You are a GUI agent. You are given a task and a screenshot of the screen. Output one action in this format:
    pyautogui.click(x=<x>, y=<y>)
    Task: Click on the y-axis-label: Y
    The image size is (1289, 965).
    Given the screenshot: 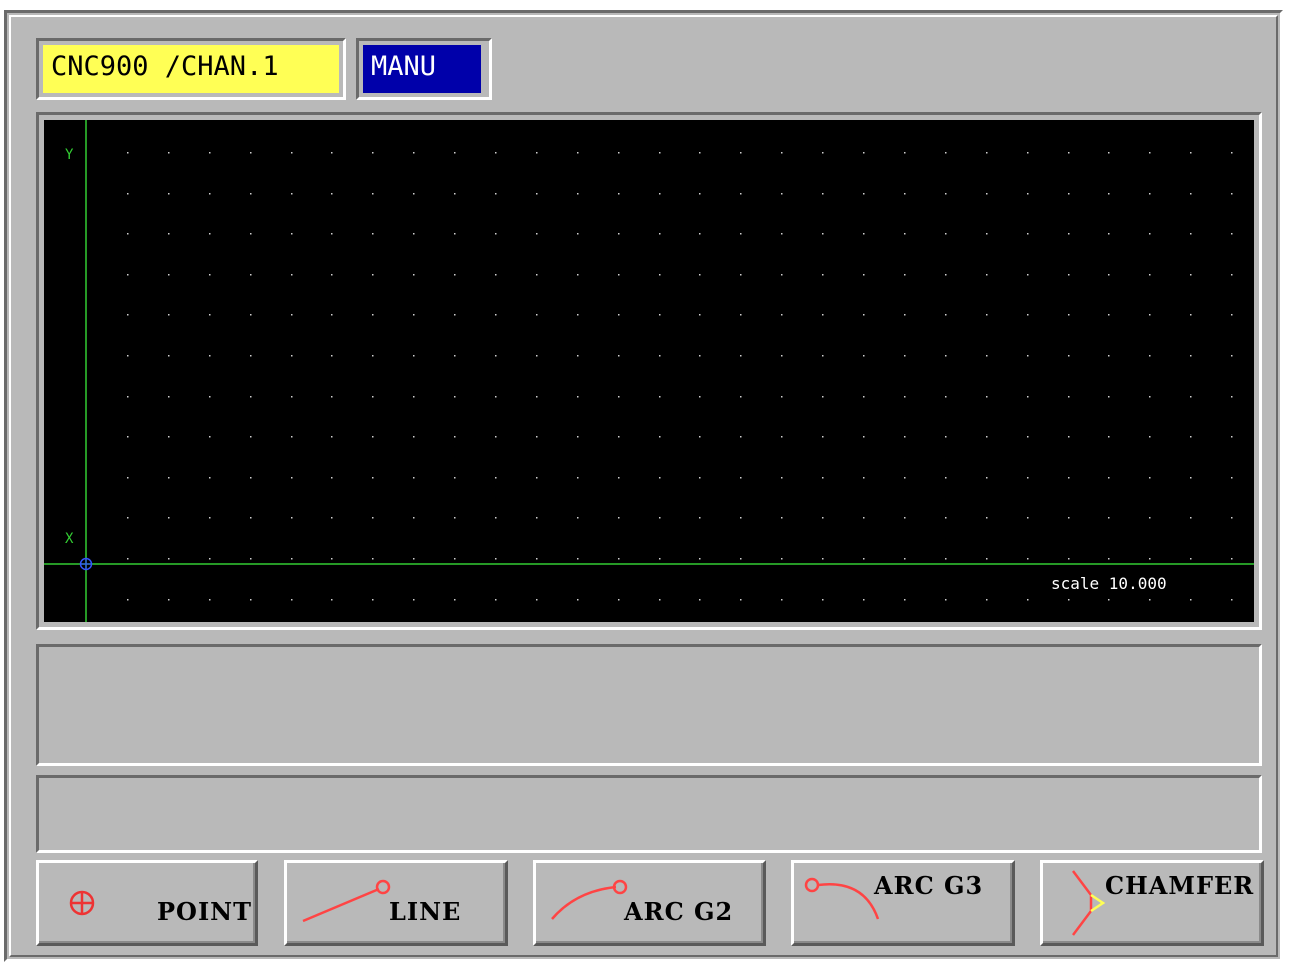 What is the action you would take?
    pyautogui.click(x=69, y=155)
    